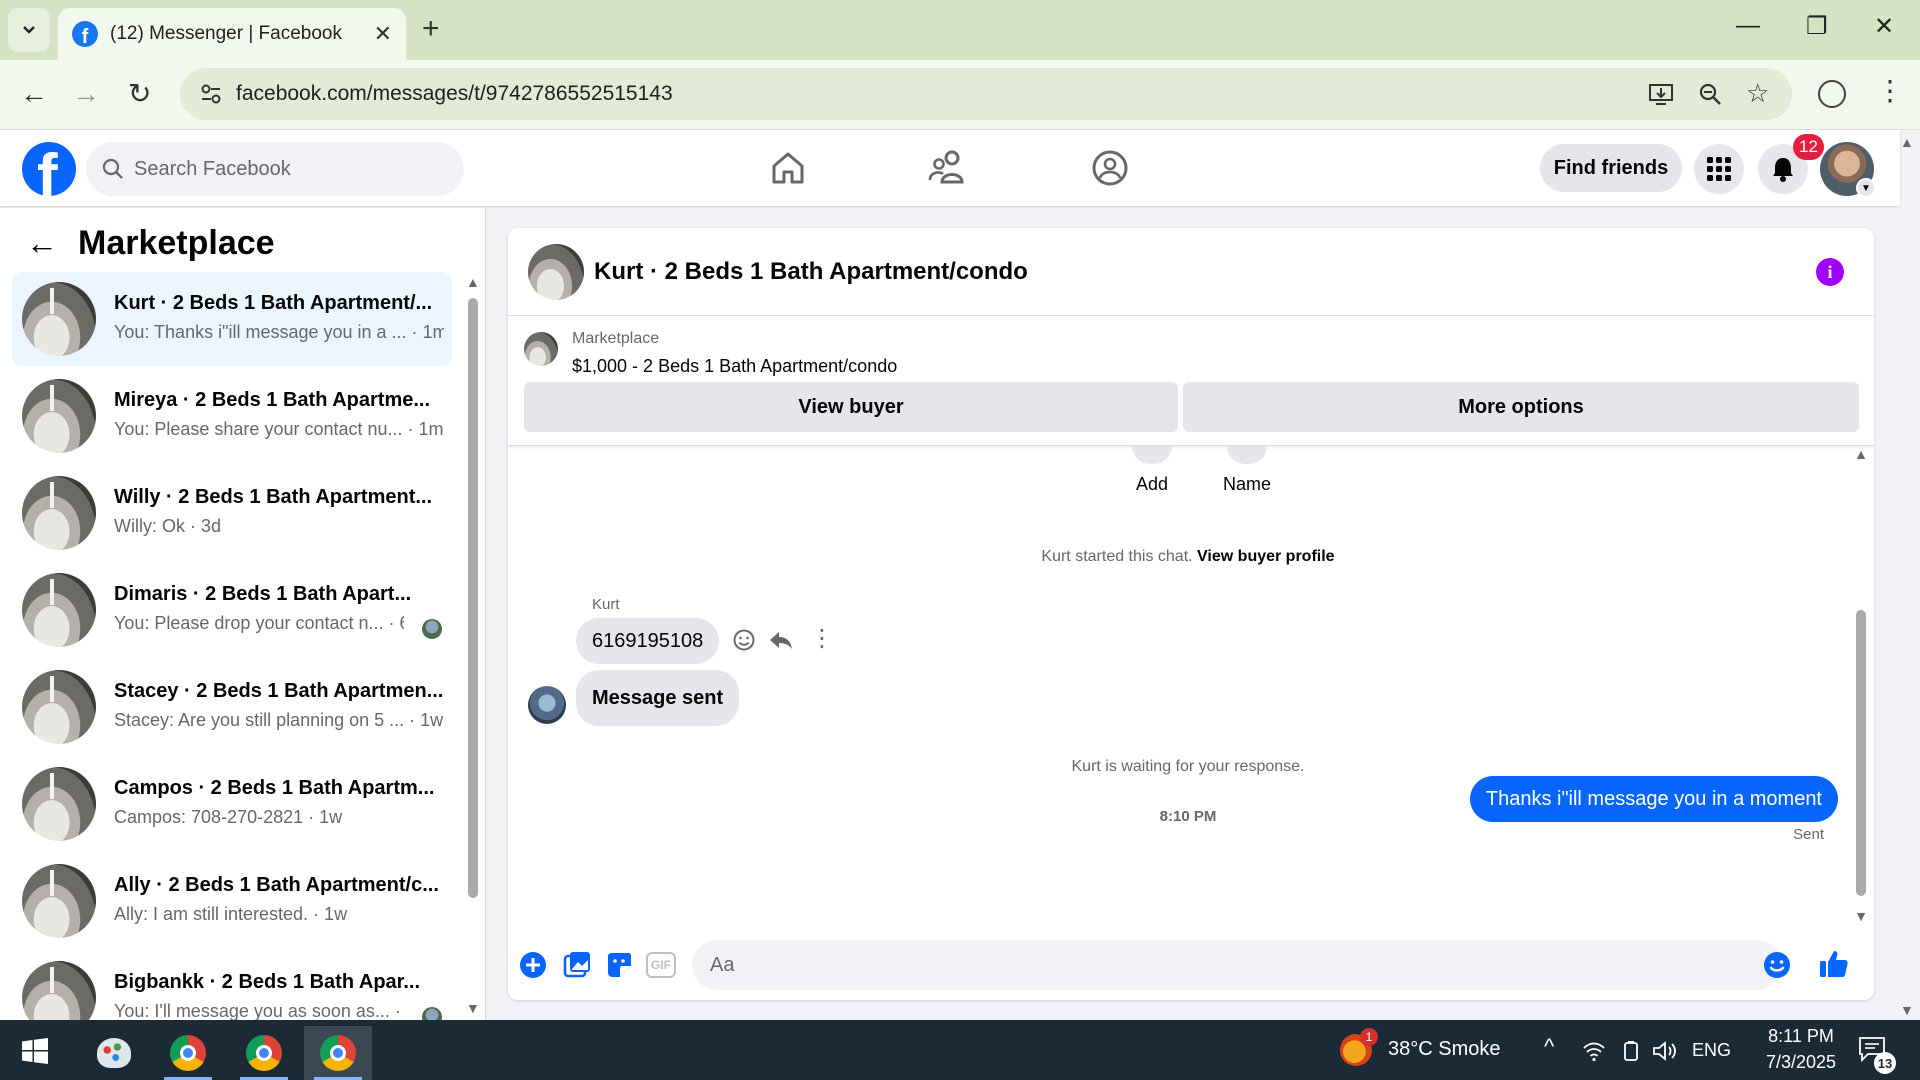  I want to click on outgoing-message: Thanks i"ill message you in a moment, so click(1653, 799).